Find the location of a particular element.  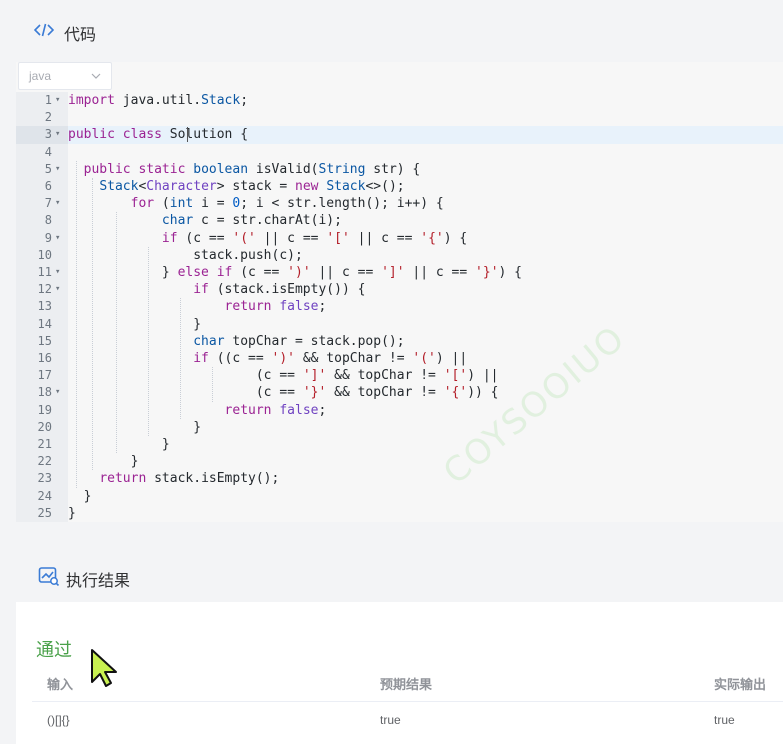

column-header-actual: 实际输出 is located at coordinates (740, 685).